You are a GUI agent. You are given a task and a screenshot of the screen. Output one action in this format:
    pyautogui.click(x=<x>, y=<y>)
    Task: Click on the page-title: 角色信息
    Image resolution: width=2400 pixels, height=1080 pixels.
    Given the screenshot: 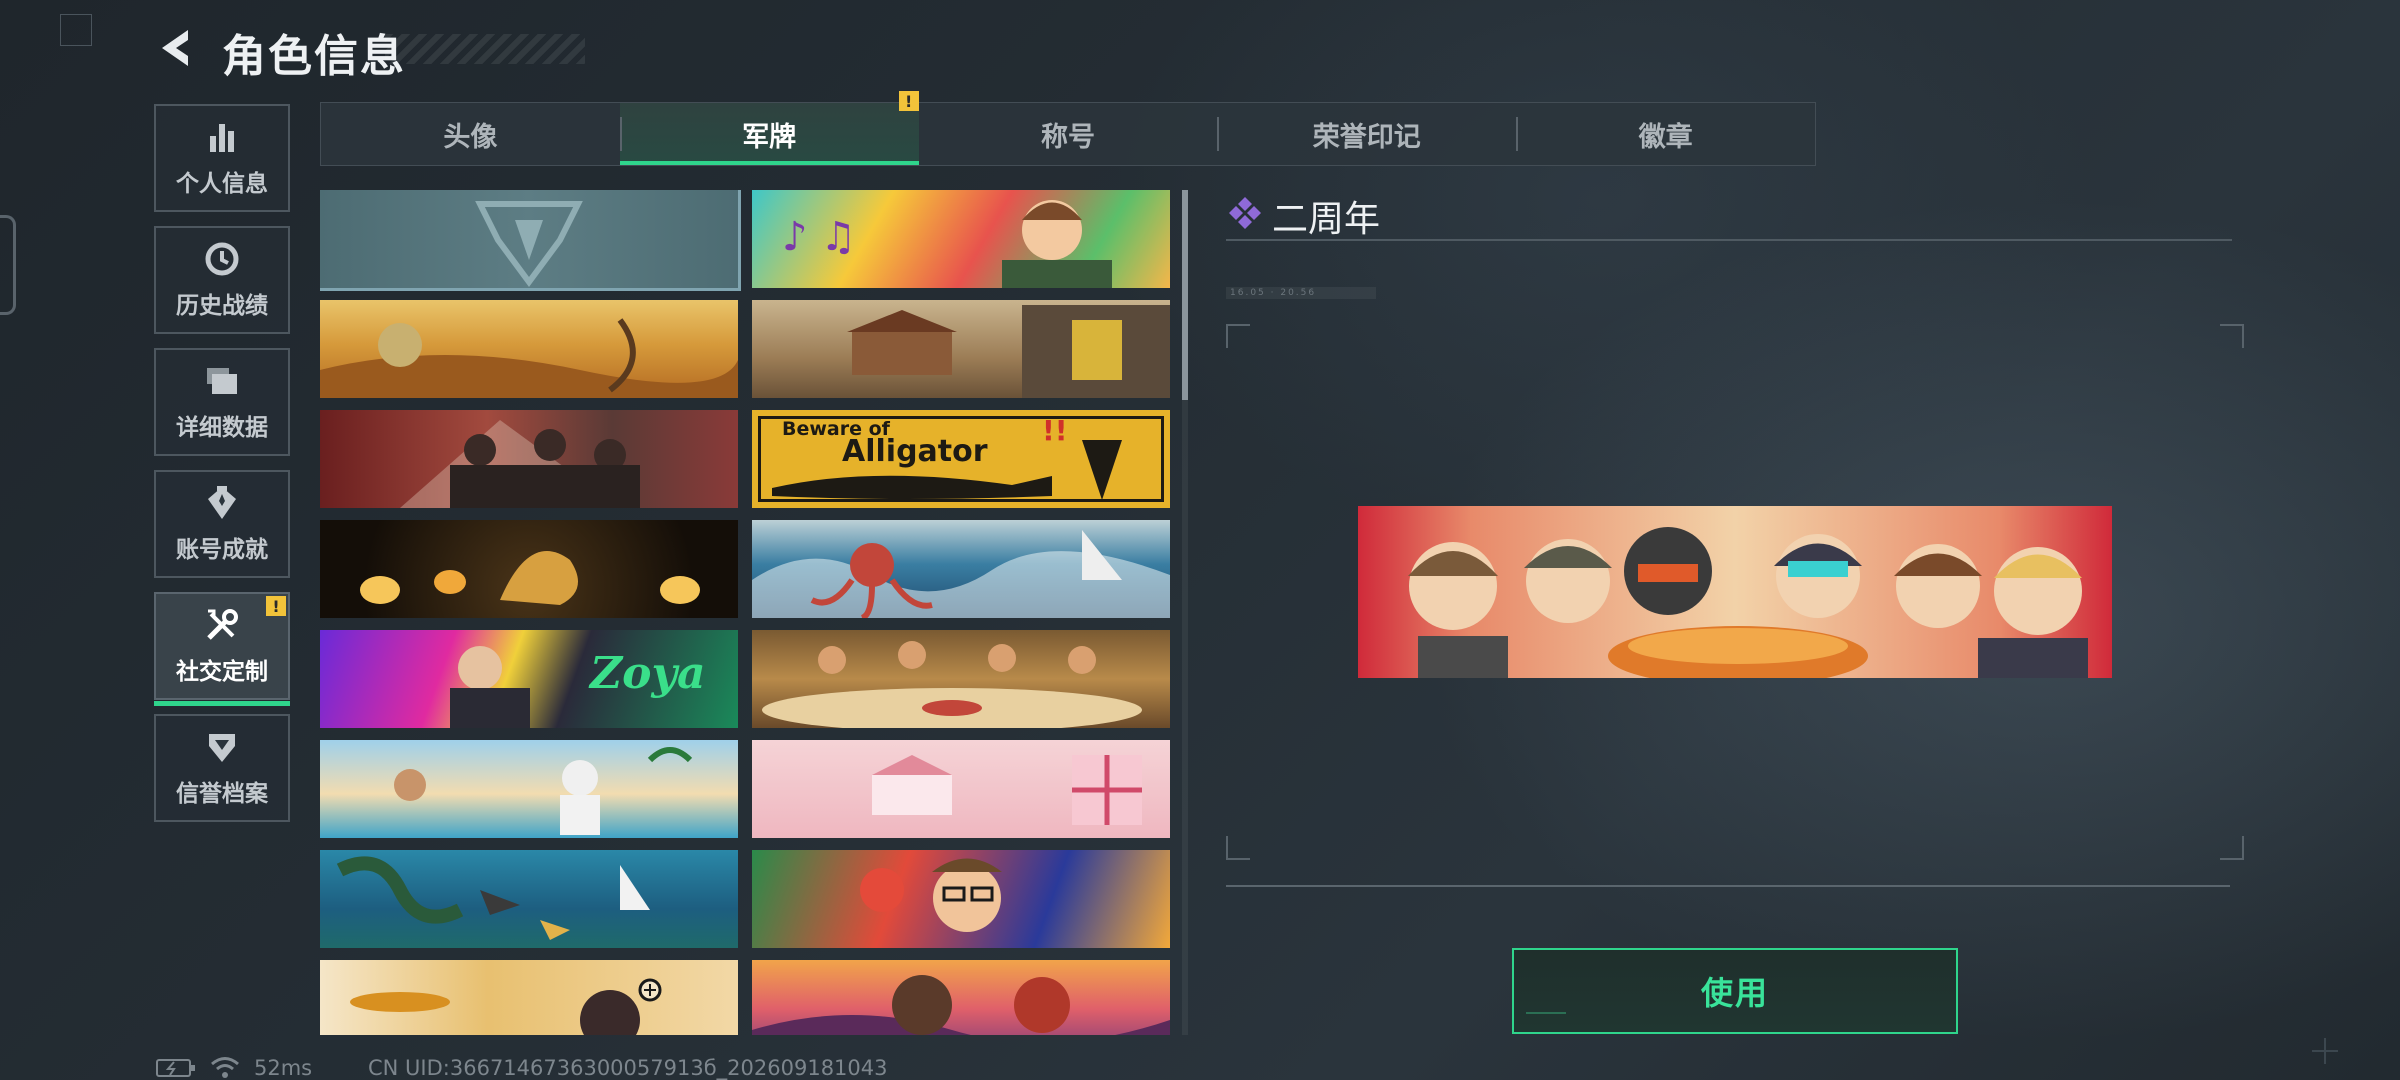 What is the action you would take?
    pyautogui.click(x=314, y=56)
    